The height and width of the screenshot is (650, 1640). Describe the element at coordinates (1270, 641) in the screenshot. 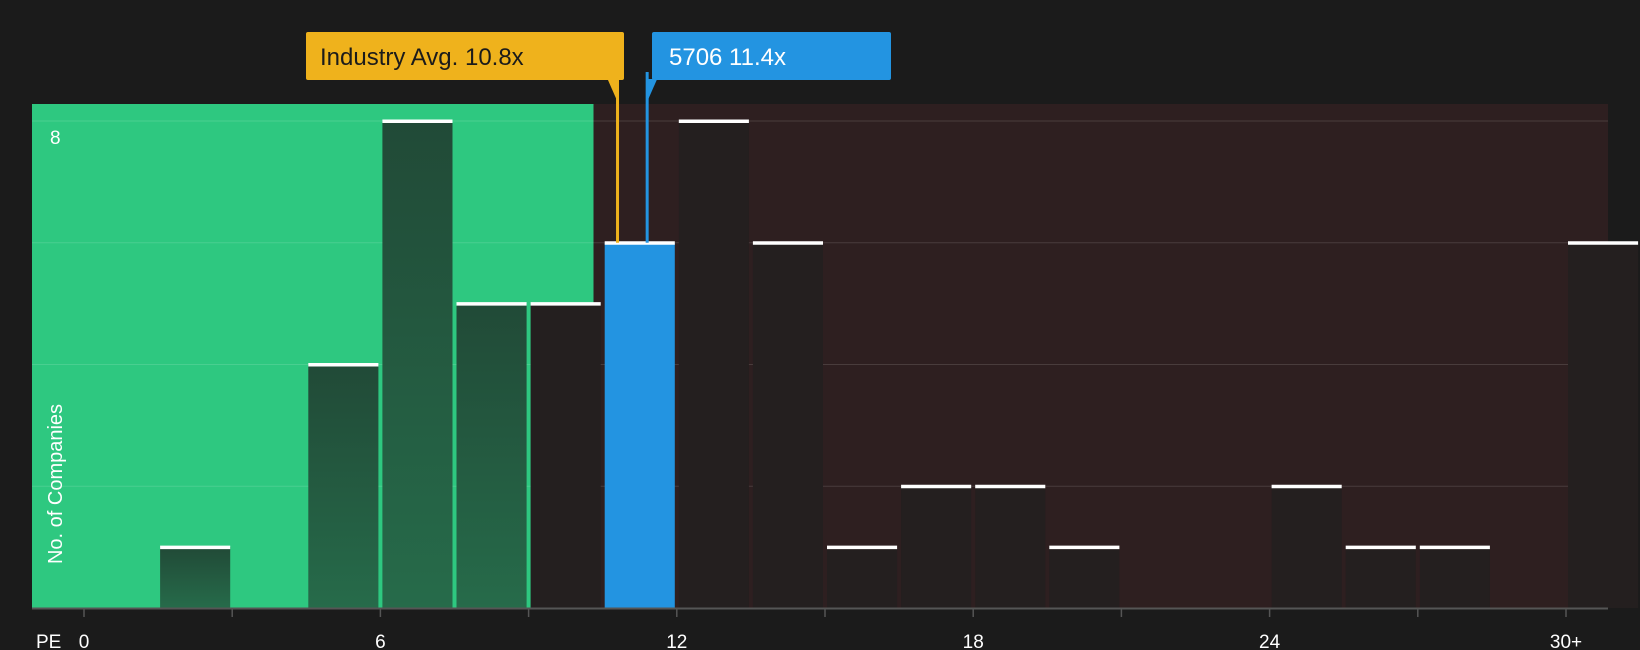

I see `x-tick-label: 24` at that location.